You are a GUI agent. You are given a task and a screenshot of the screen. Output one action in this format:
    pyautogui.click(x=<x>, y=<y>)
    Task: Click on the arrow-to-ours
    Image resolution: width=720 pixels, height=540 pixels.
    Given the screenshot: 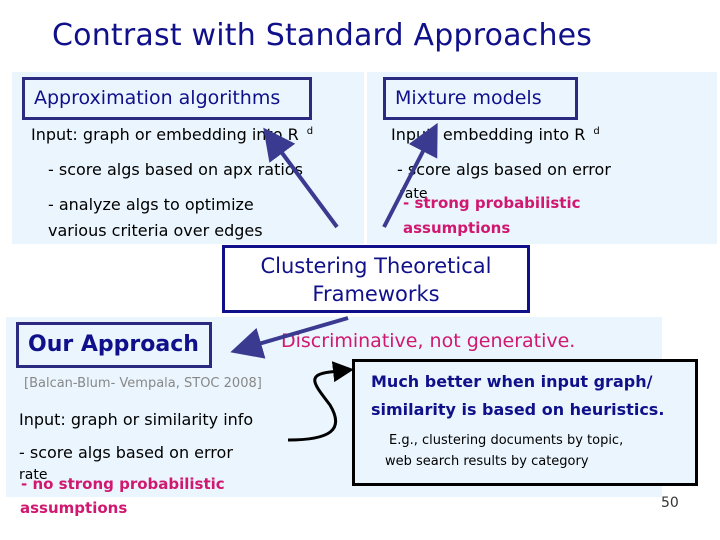 What is the action you would take?
    pyautogui.click(x=289, y=337)
    